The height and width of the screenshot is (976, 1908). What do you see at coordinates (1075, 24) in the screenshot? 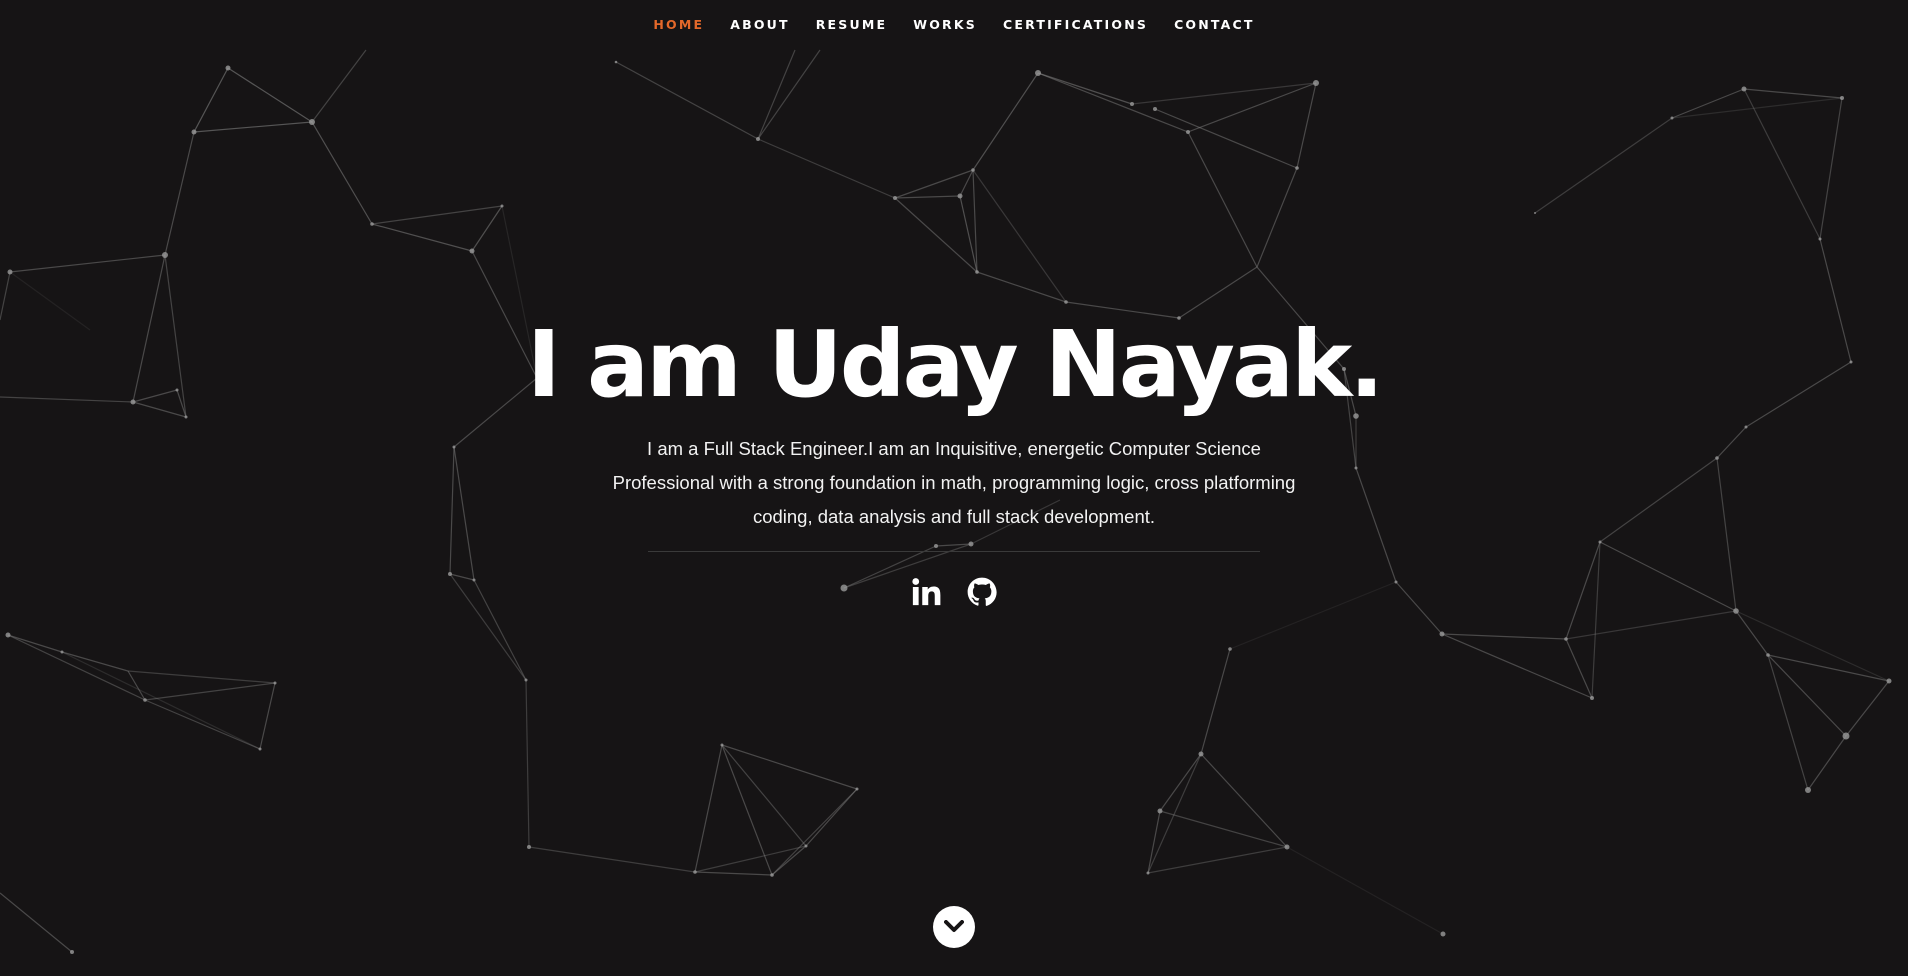
I see `nav-item-certifications: CERTIFICATIONS` at bounding box center [1075, 24].